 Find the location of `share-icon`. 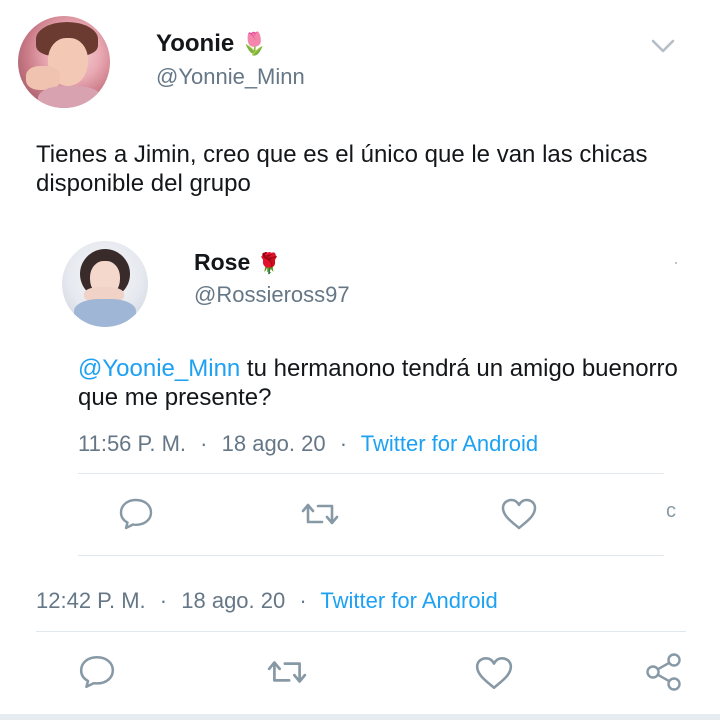

share-icon is located at coordinates (664, 672).